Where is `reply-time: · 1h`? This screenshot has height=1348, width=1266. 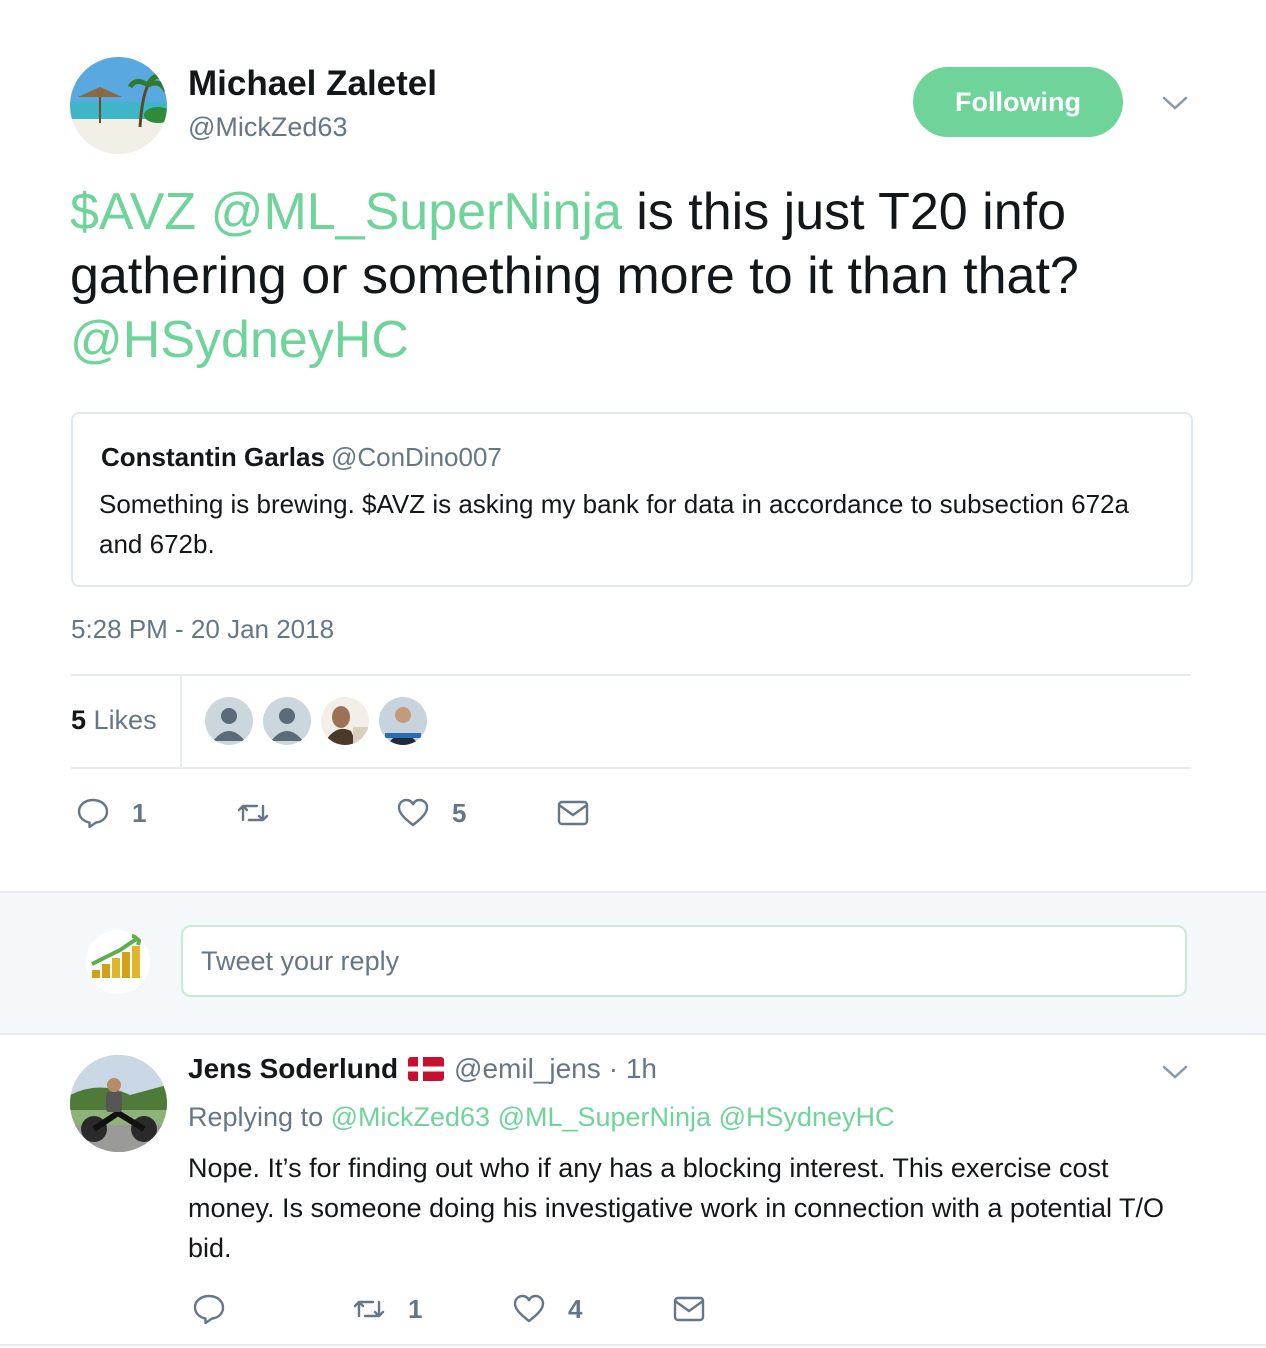
reply-time: · 1h is located at coordinates (633, 1069).